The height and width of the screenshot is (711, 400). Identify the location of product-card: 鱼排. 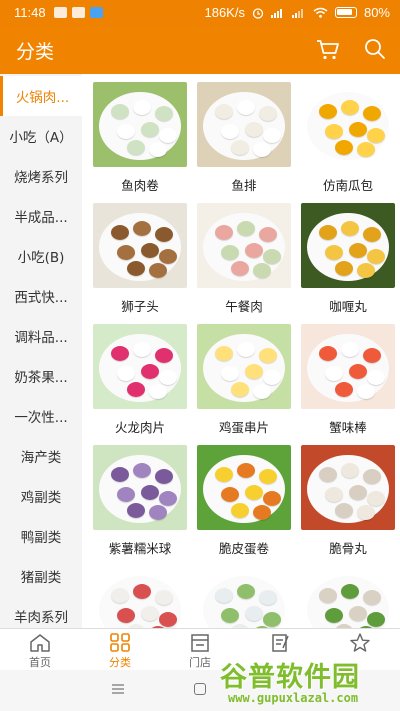
(244, 142).